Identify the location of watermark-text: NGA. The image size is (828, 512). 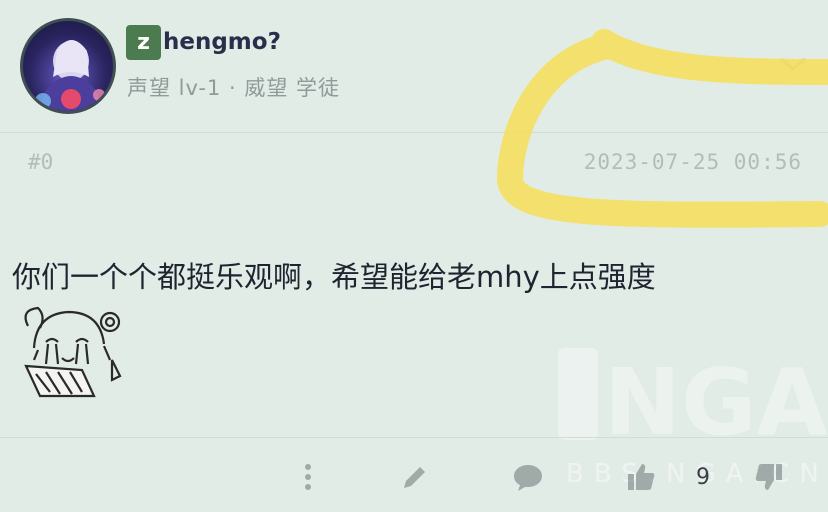
(716, 402).